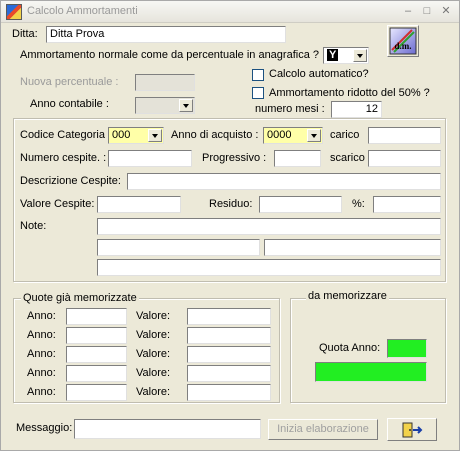  I want to click on logo-button: d.m., so click(403, 41).